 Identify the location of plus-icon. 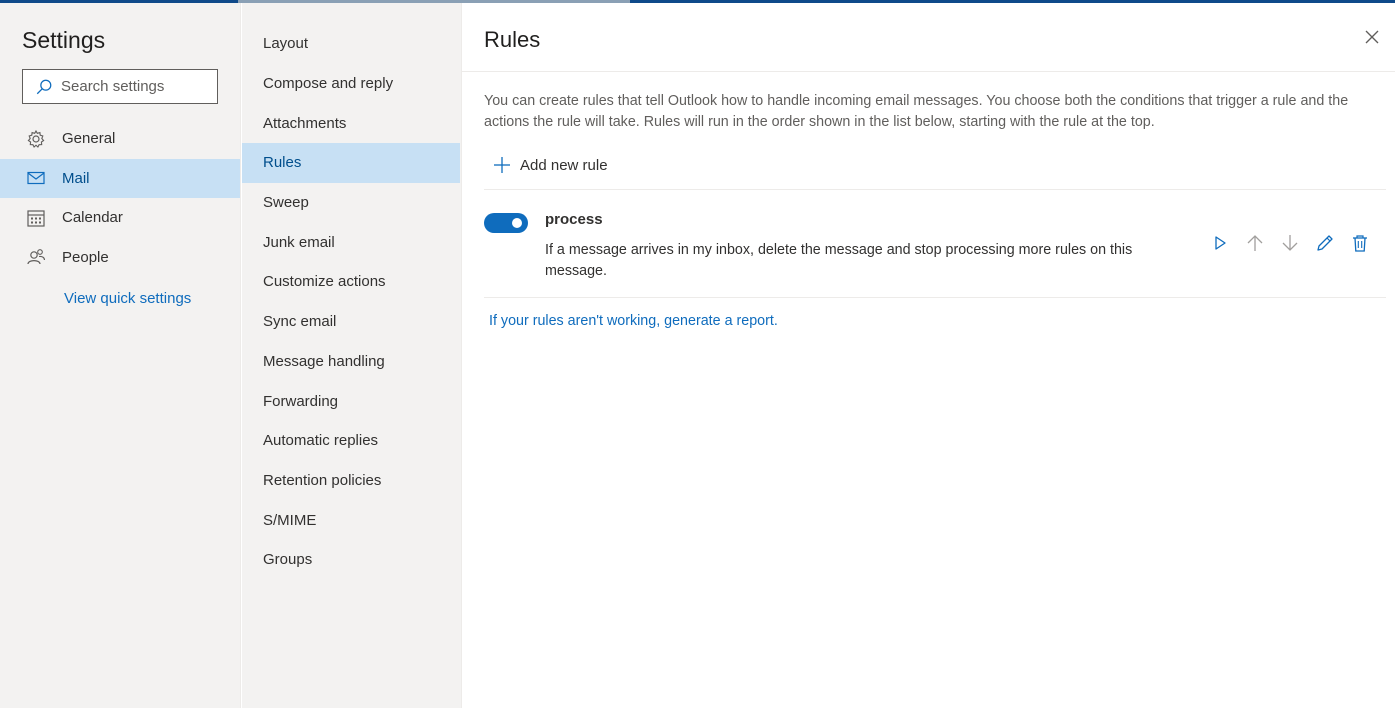
(502, 165).